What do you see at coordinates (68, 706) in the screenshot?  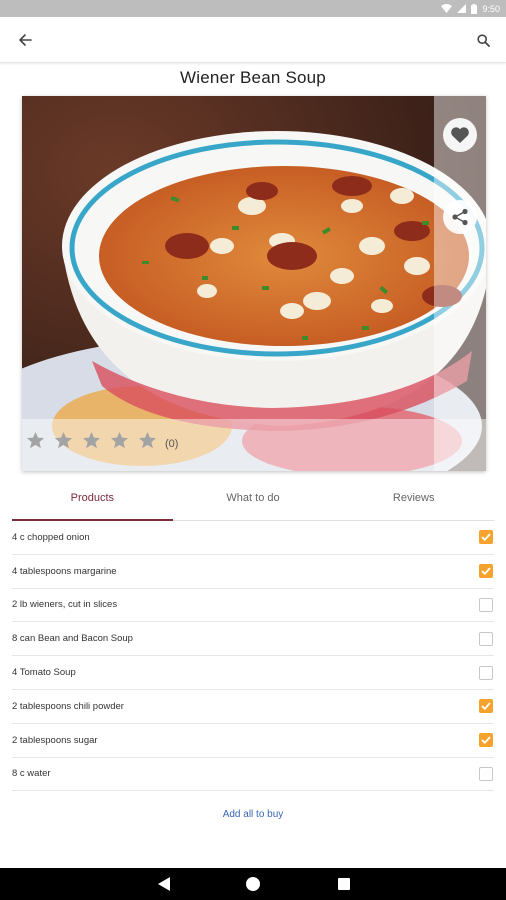 I see `ingredient-text: 2 tablespoons chili powder` at bounding box center [68, 706].